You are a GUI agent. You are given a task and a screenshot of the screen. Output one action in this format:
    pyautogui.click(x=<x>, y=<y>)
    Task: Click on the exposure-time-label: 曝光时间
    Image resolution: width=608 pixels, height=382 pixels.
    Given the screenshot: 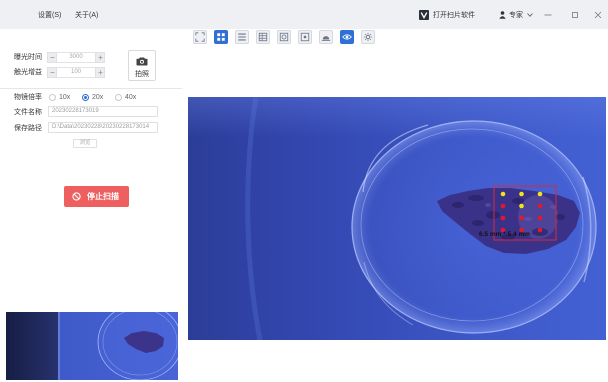 What is the action you would take?
    pyautogui.click(x=28, y=57)
    